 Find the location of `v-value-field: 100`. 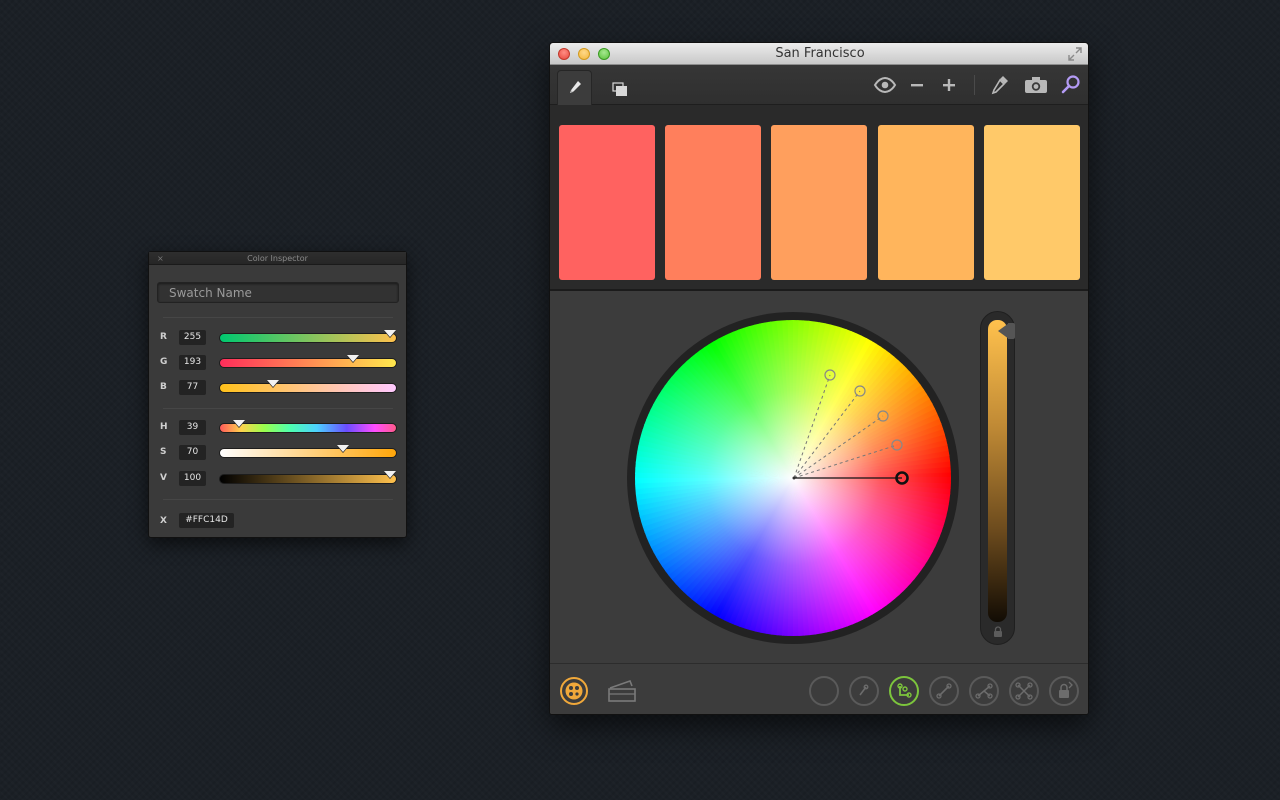

v-value-field: 100 is located at coordinates (192, 478).